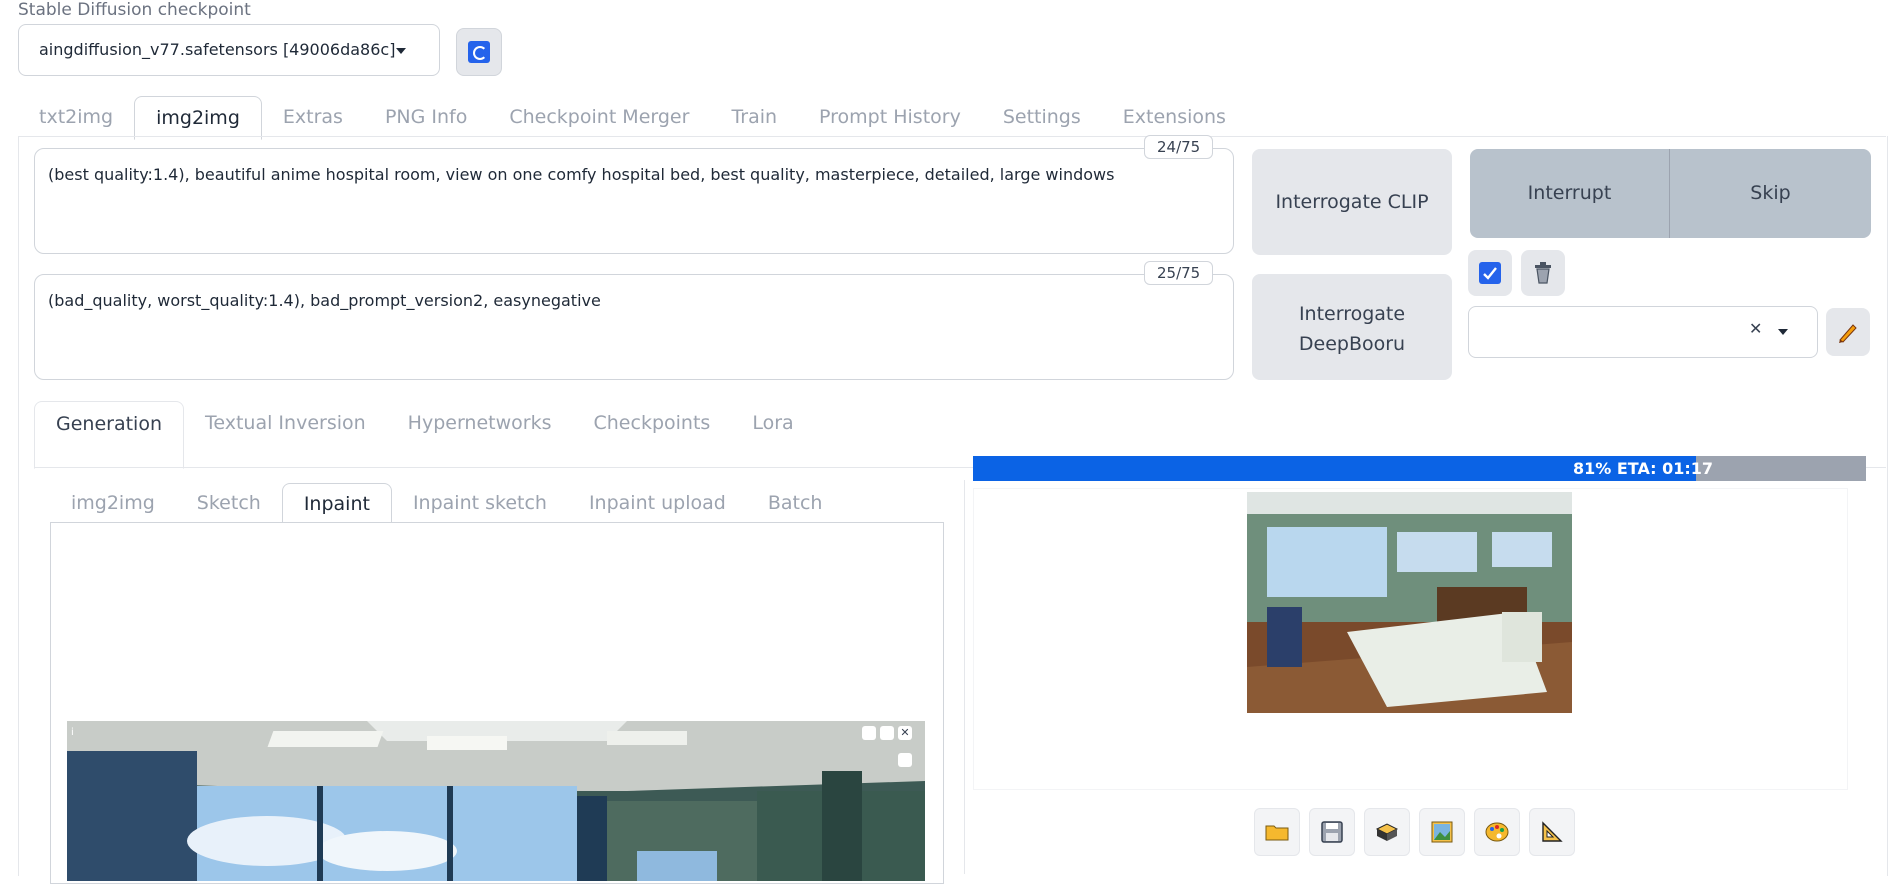 Image resolution: width=1888 pixels, height=884 pixels. What do you see at coordinates (1755, 328) in the screenshot?
I see `clear-icon: ✕` at bounding box center [1755, 328].